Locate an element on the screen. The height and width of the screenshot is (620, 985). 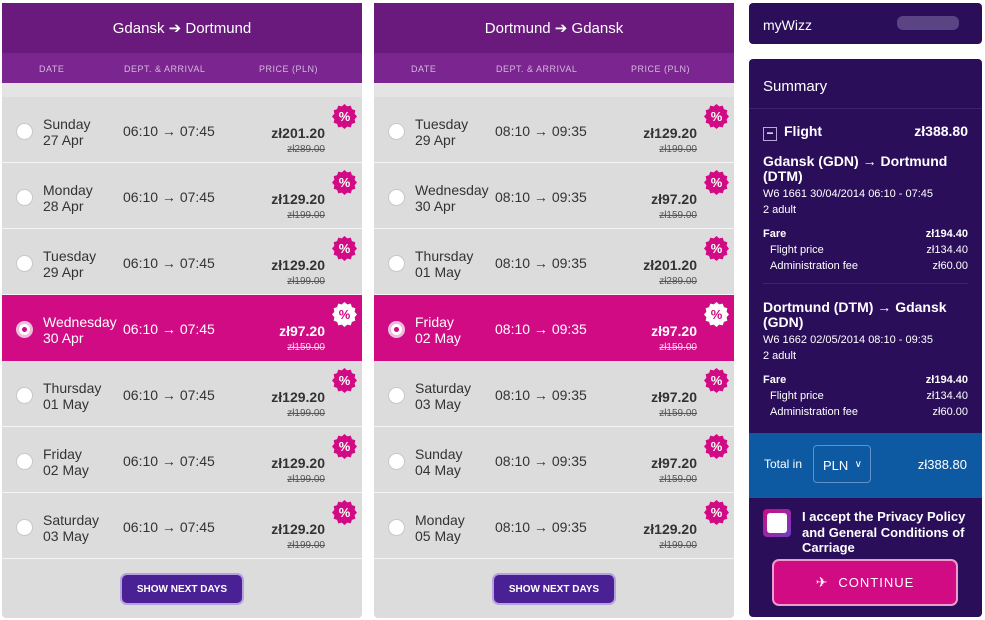
day-month: 27 Apr is located at coordinates (63, 140).